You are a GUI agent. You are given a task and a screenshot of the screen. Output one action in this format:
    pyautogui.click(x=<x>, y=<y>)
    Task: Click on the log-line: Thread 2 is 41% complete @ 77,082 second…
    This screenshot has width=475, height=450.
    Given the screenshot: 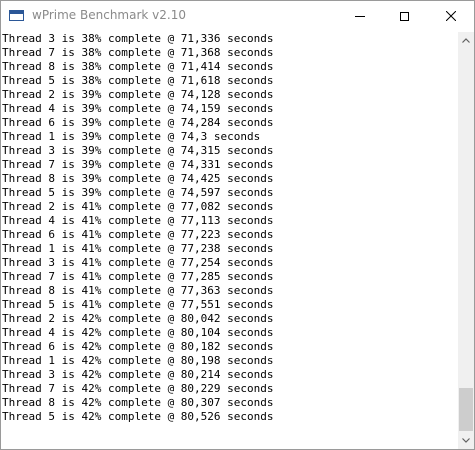 What is the action you would take?
    pyautogui.click(x=138, y=206)
    